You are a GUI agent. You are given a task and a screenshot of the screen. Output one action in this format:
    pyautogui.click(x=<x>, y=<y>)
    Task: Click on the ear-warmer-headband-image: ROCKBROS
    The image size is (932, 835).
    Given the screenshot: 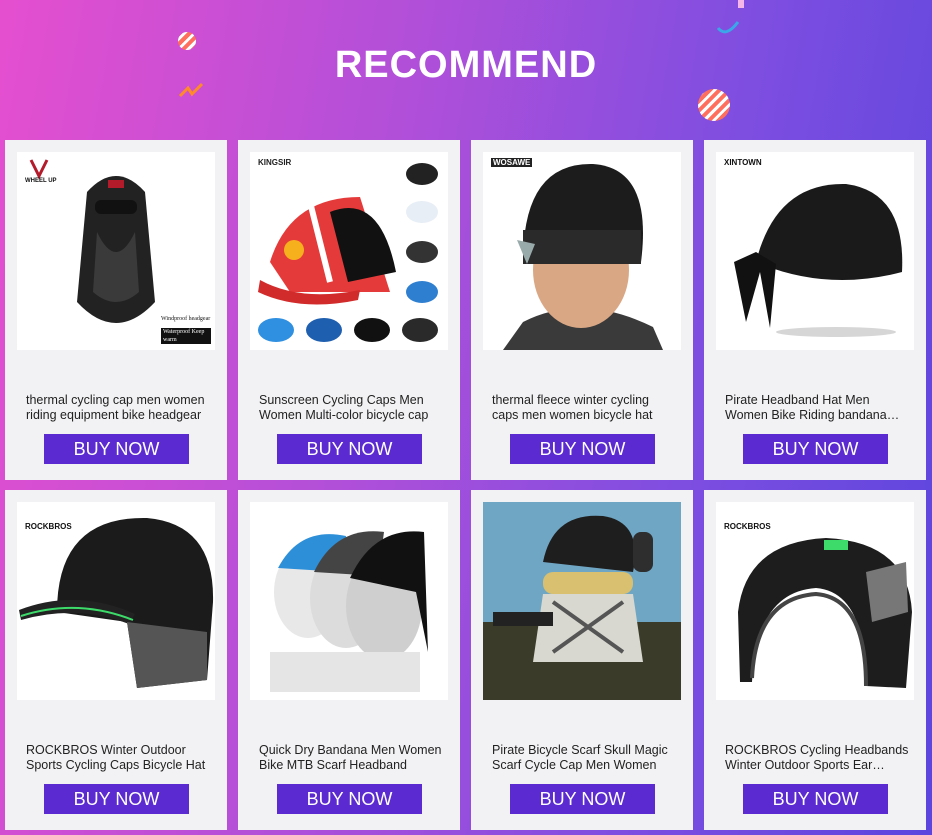 What is the action you would take?
    pyautogui.click(x=815, y=601)
    